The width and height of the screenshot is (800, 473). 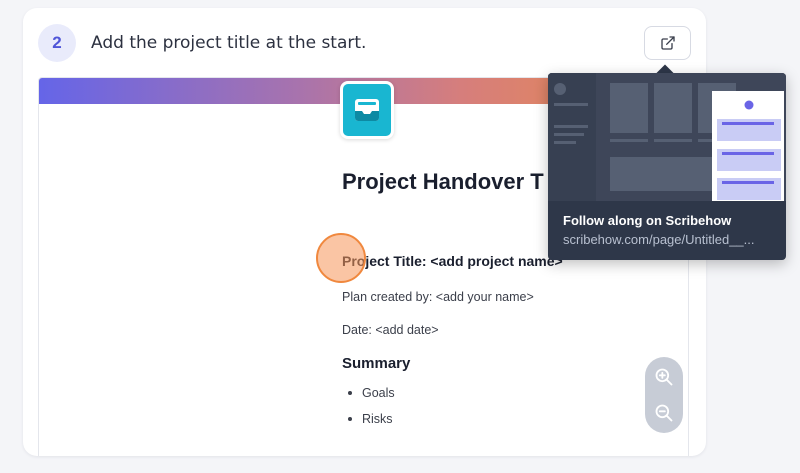 I want to click on step-number-badge: 2, so click(x=57, y=43).